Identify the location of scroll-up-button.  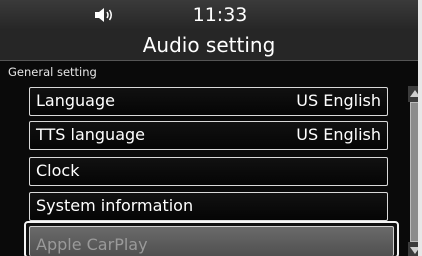
(413, 94).